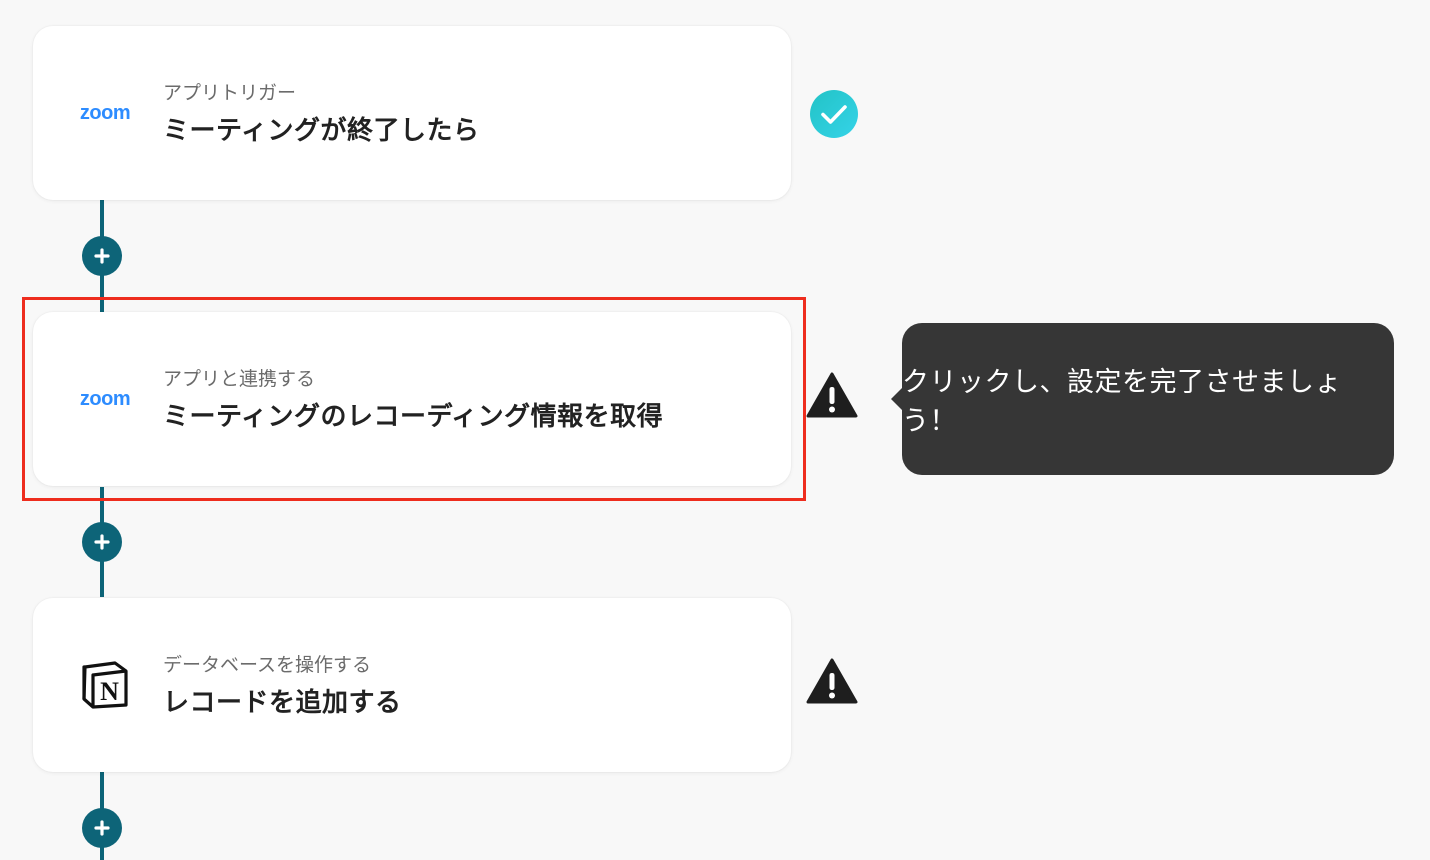 Image resolution: width=1430 pixels, height=860 pixels. What do you see at coordinates (834, 114) in the screenshot?
I see `check-circle-icon` at bounding box center [834, 114].